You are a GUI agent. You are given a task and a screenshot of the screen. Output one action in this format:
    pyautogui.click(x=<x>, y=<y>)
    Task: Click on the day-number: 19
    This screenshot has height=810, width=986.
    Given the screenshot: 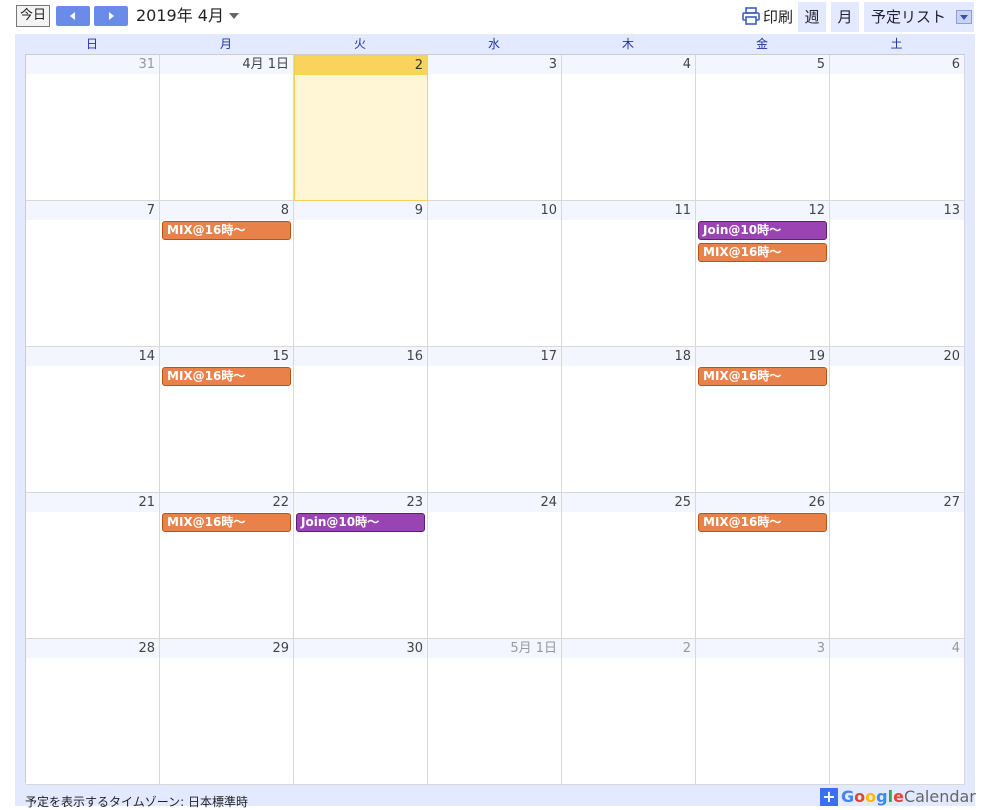 What is the action you would take?
    pyautogui.click(x=762, y=356)
    